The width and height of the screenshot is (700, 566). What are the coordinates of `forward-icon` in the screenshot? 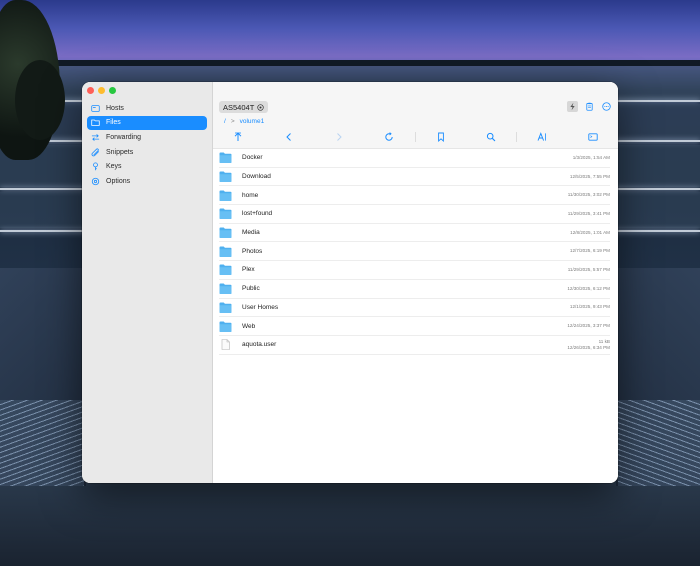 It's located at (339, 137).